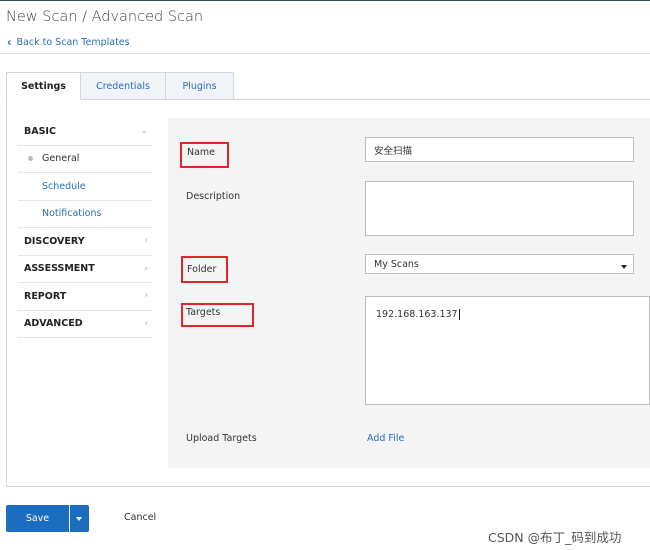 The height and width of the screenshot is (550, 650). I want to click on sidebar-item-notifications: Notifications, so click(85, 214).